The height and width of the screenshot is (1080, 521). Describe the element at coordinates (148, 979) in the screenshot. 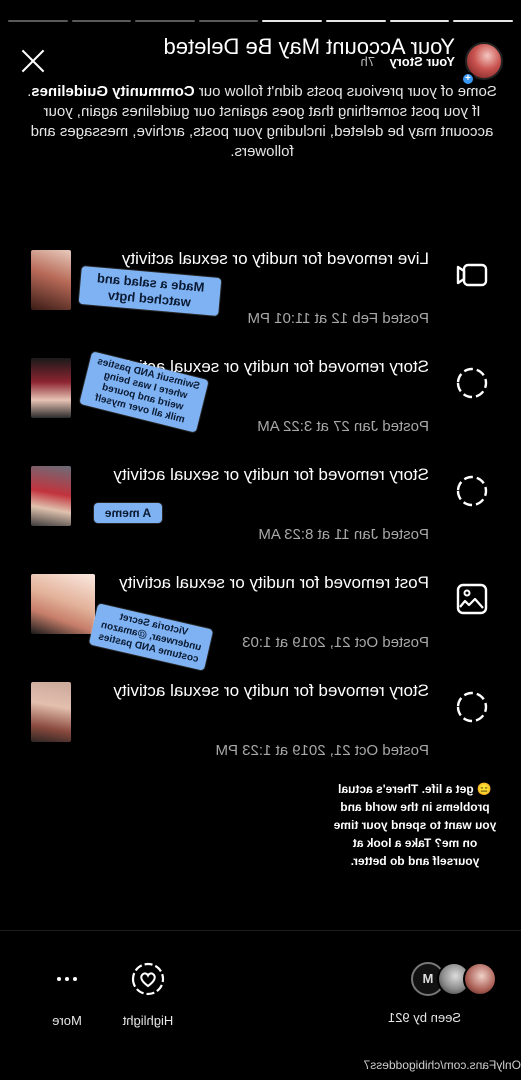

I see `heart-circle-icon` at that location.